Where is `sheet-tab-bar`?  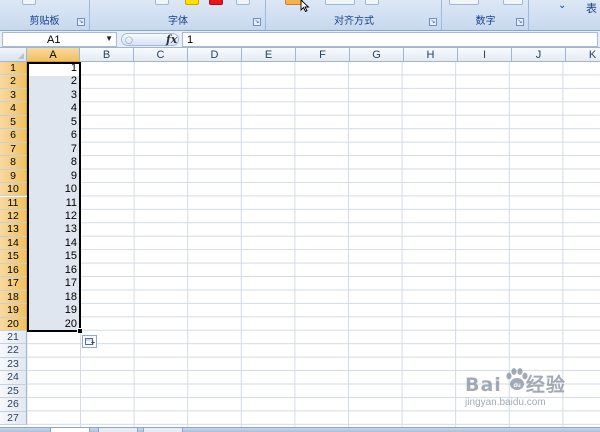
sheet-tab-bar is located at coordinates (300, 429).